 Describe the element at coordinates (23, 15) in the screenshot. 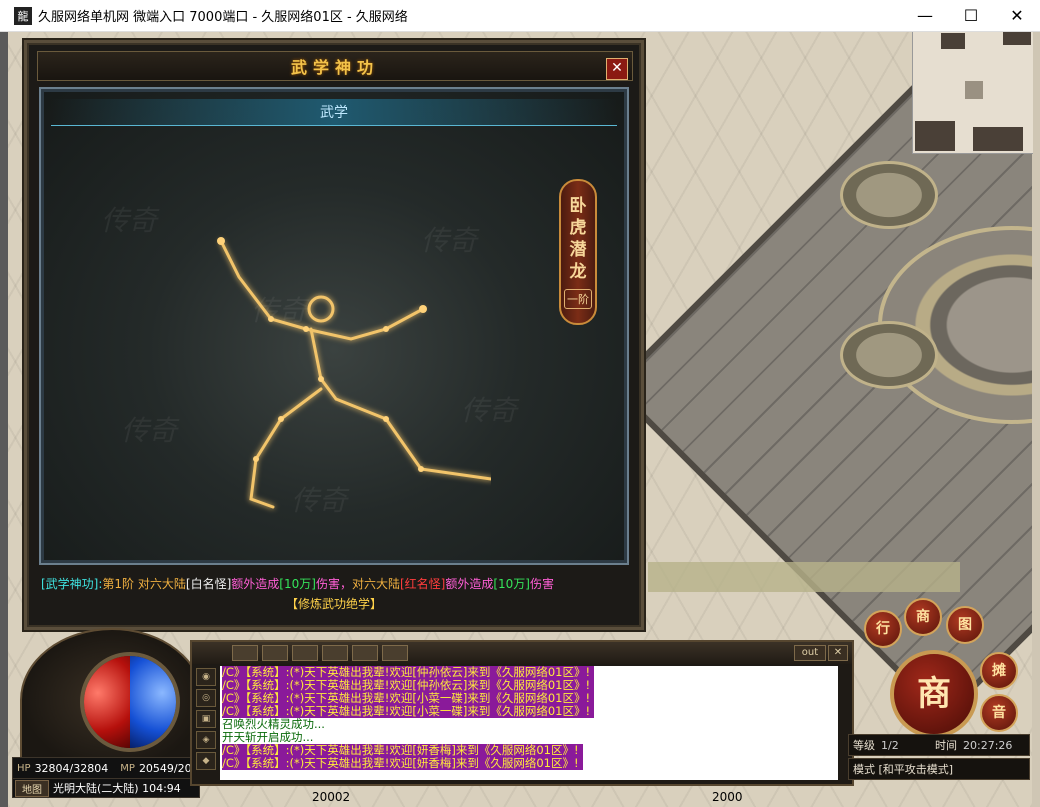

I see `app-icon: 龍` at that location.